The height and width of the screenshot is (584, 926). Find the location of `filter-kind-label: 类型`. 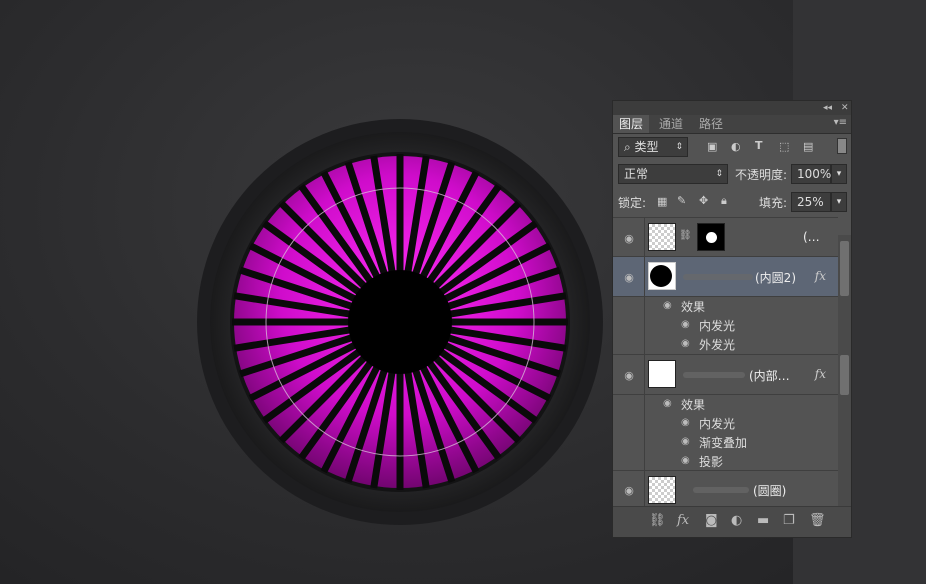

filter-kind-label: 类型 is located at coordinates (646, 147).